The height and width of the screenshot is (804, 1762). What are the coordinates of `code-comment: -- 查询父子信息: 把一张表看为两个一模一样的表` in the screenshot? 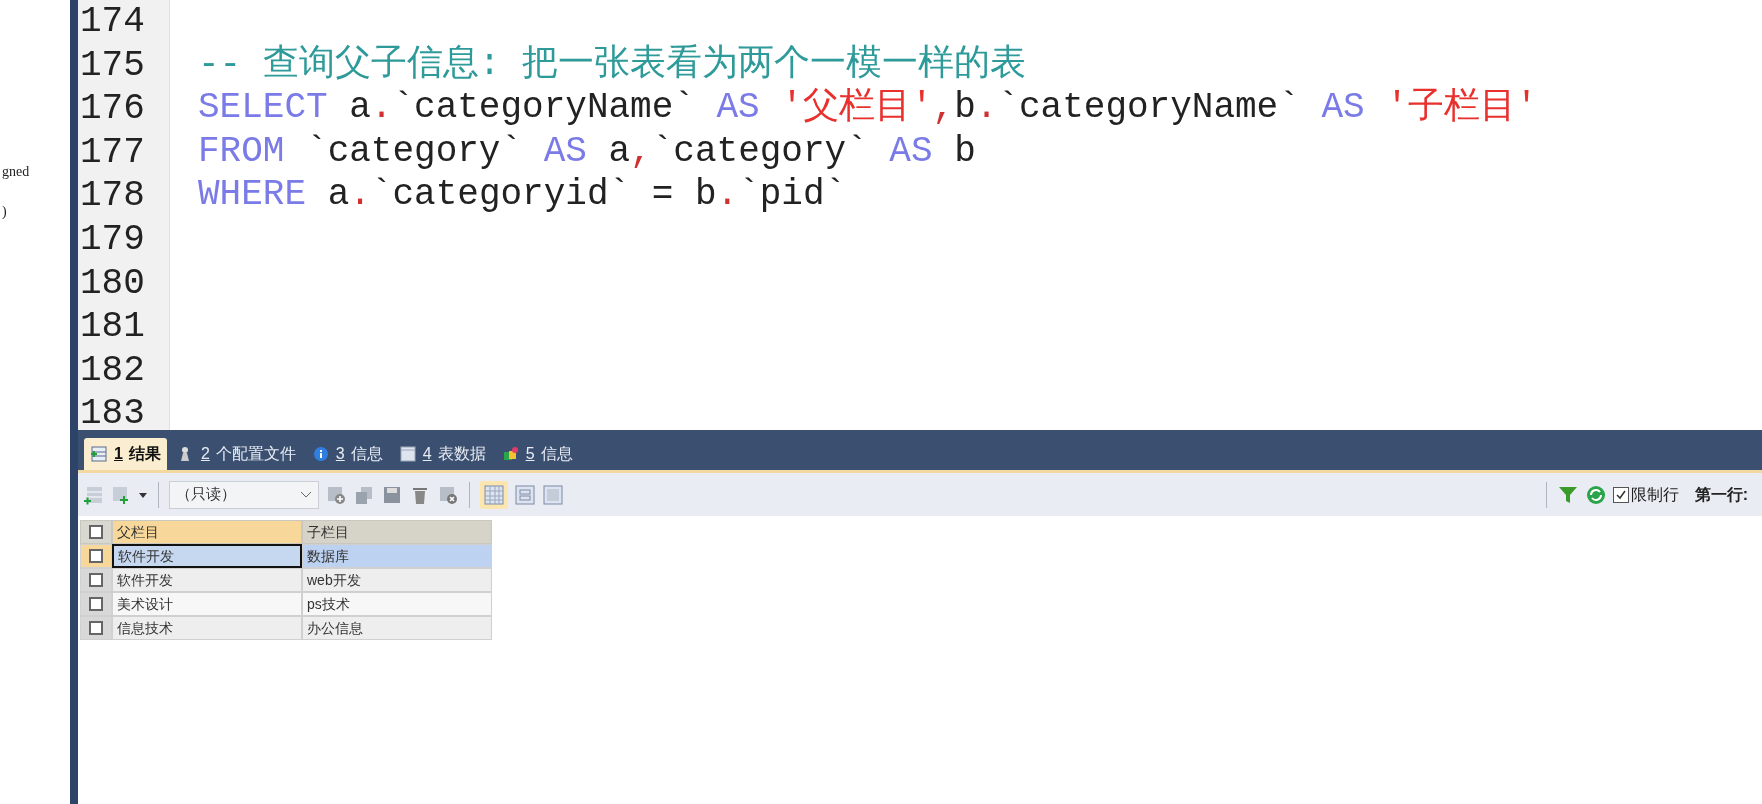 It's located at (612, 64).